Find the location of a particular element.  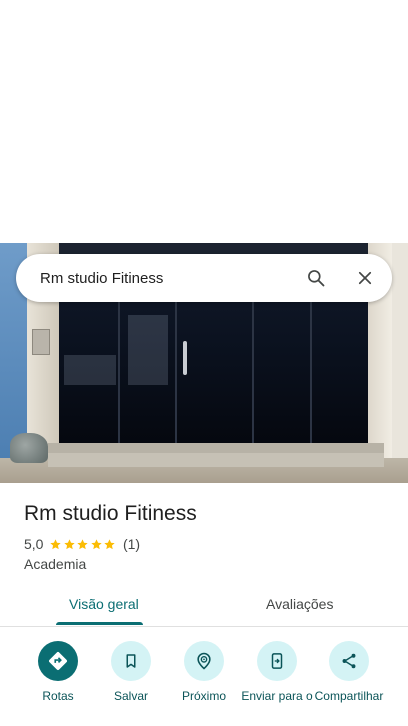

rating-value: 5,0 is located at coordinates (34, 544).